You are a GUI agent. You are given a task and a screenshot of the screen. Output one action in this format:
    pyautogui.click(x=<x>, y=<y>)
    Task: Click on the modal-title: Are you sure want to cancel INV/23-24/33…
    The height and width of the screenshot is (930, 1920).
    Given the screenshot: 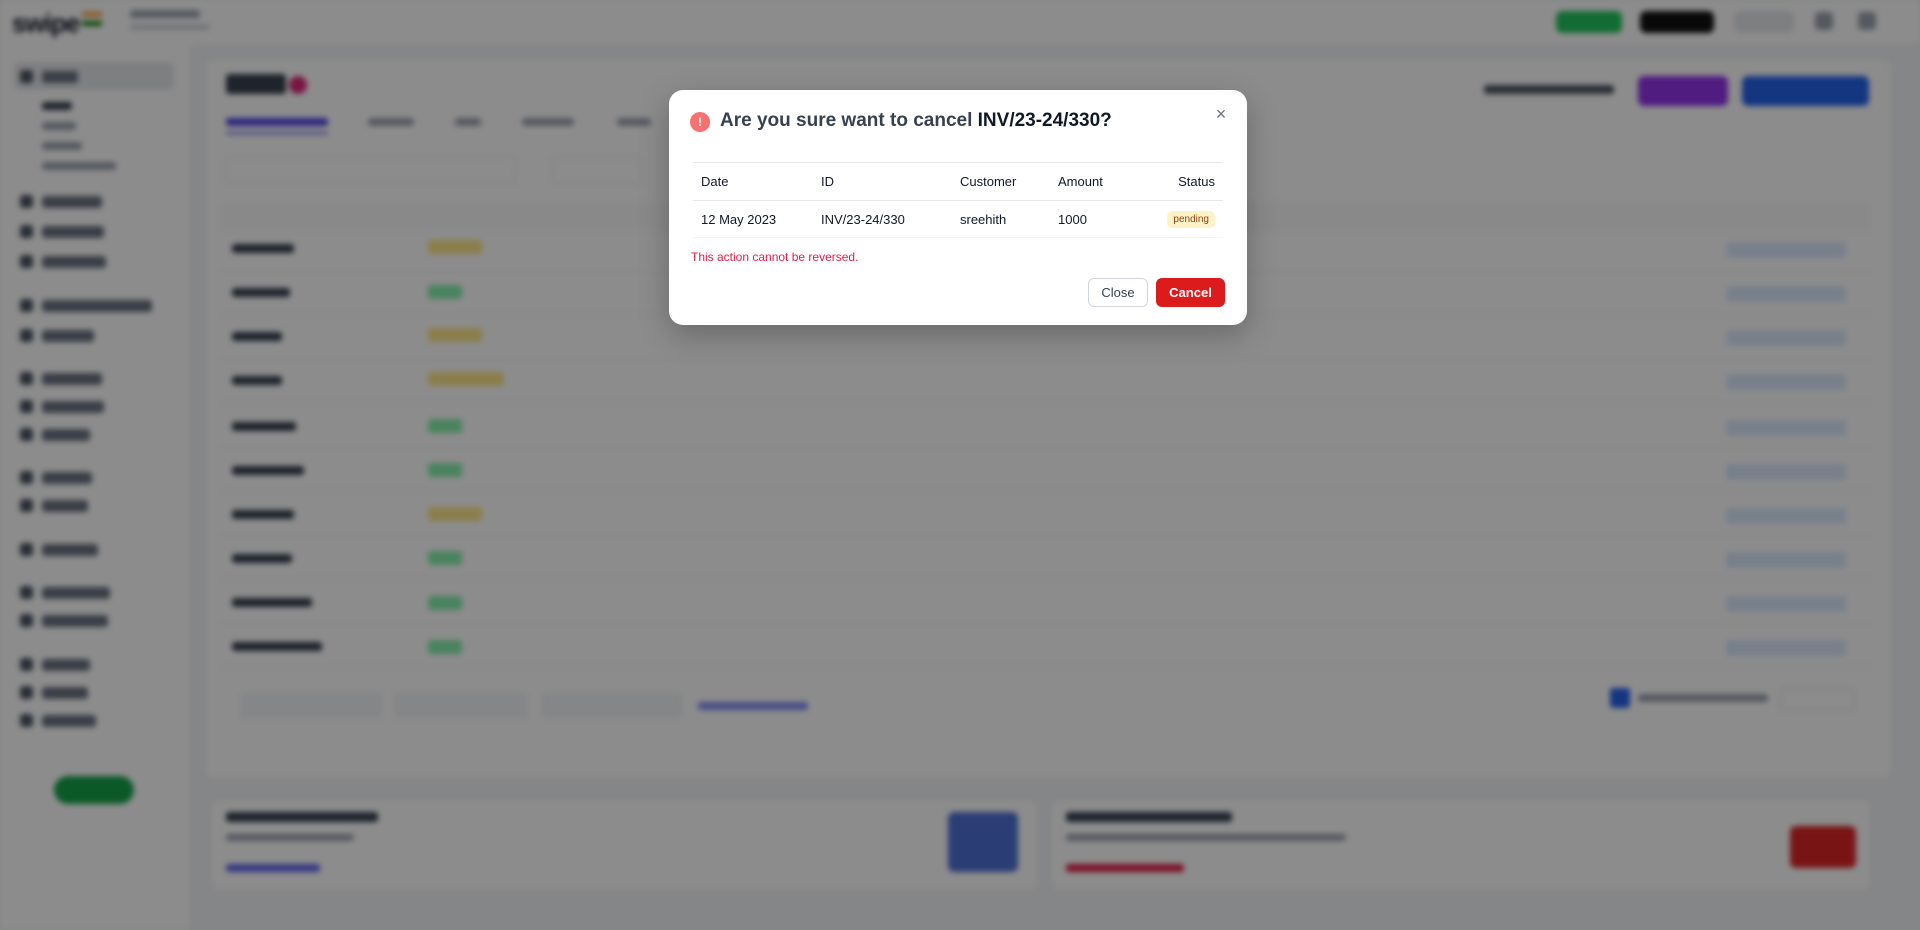 What is the action you would take?
    pyautogui.click(x=916, y=121)
    